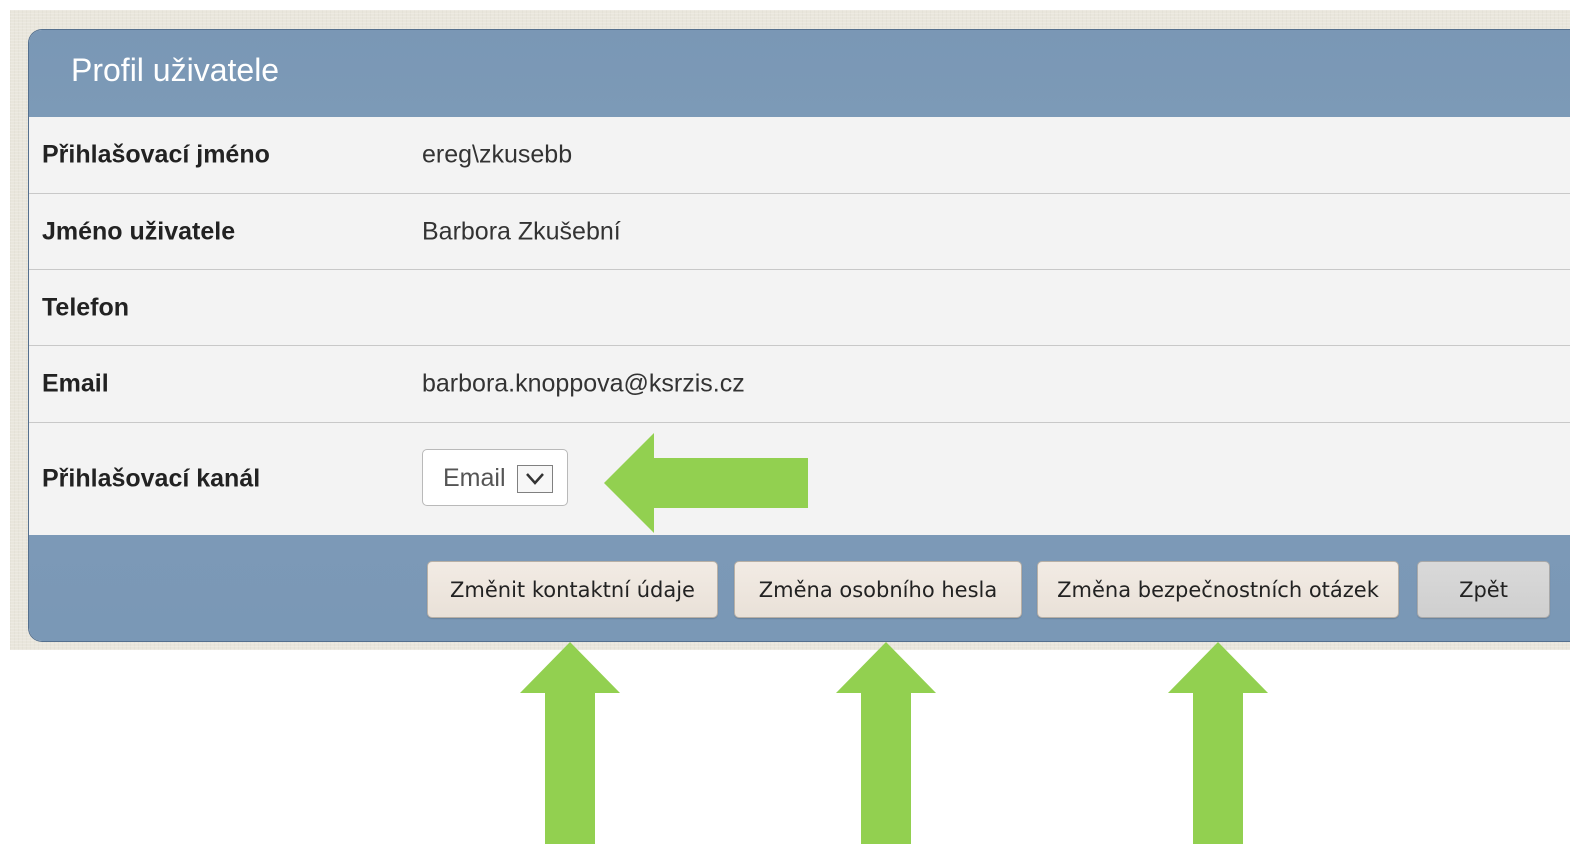  Describe the element at coordinates (75, 383) in the screenshot. I see `row-label: Email` at that location.